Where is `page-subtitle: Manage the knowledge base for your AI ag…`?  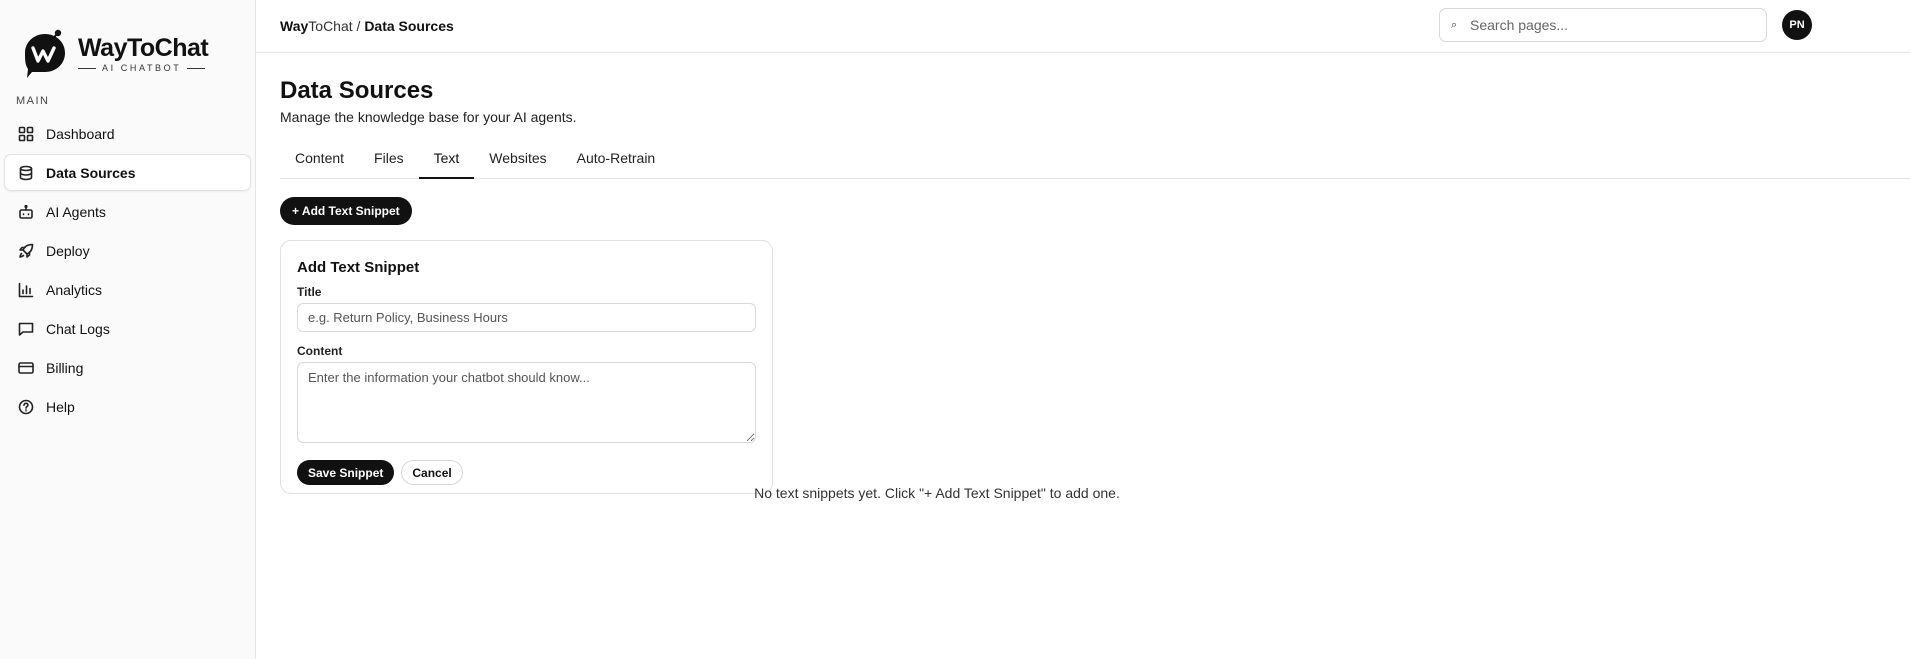
page-subtitle: Manage the knowledge base for your AI ag… is located at coordinates (428, 117).